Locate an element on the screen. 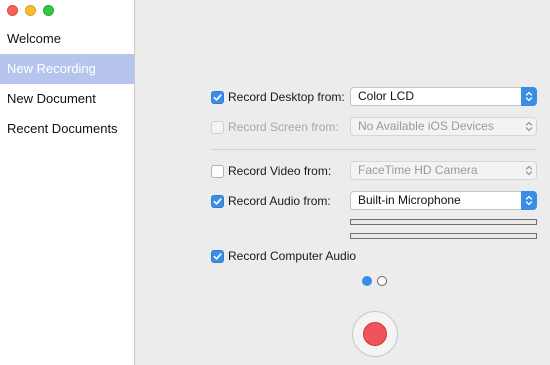 This screenshot has width=550, height=365. record-desktop-checkbox is located at coordinates (217, 97).